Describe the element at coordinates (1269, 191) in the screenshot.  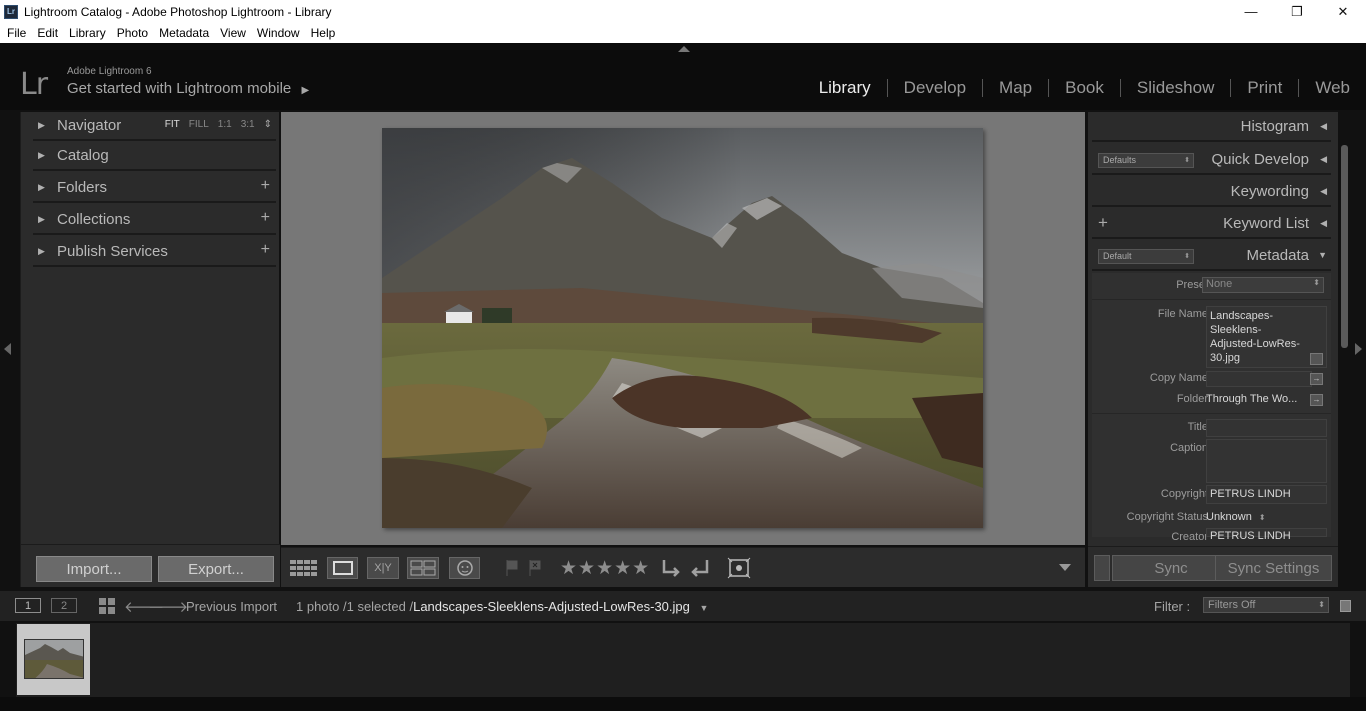
I see `keywording-label: Keywording` at that location.